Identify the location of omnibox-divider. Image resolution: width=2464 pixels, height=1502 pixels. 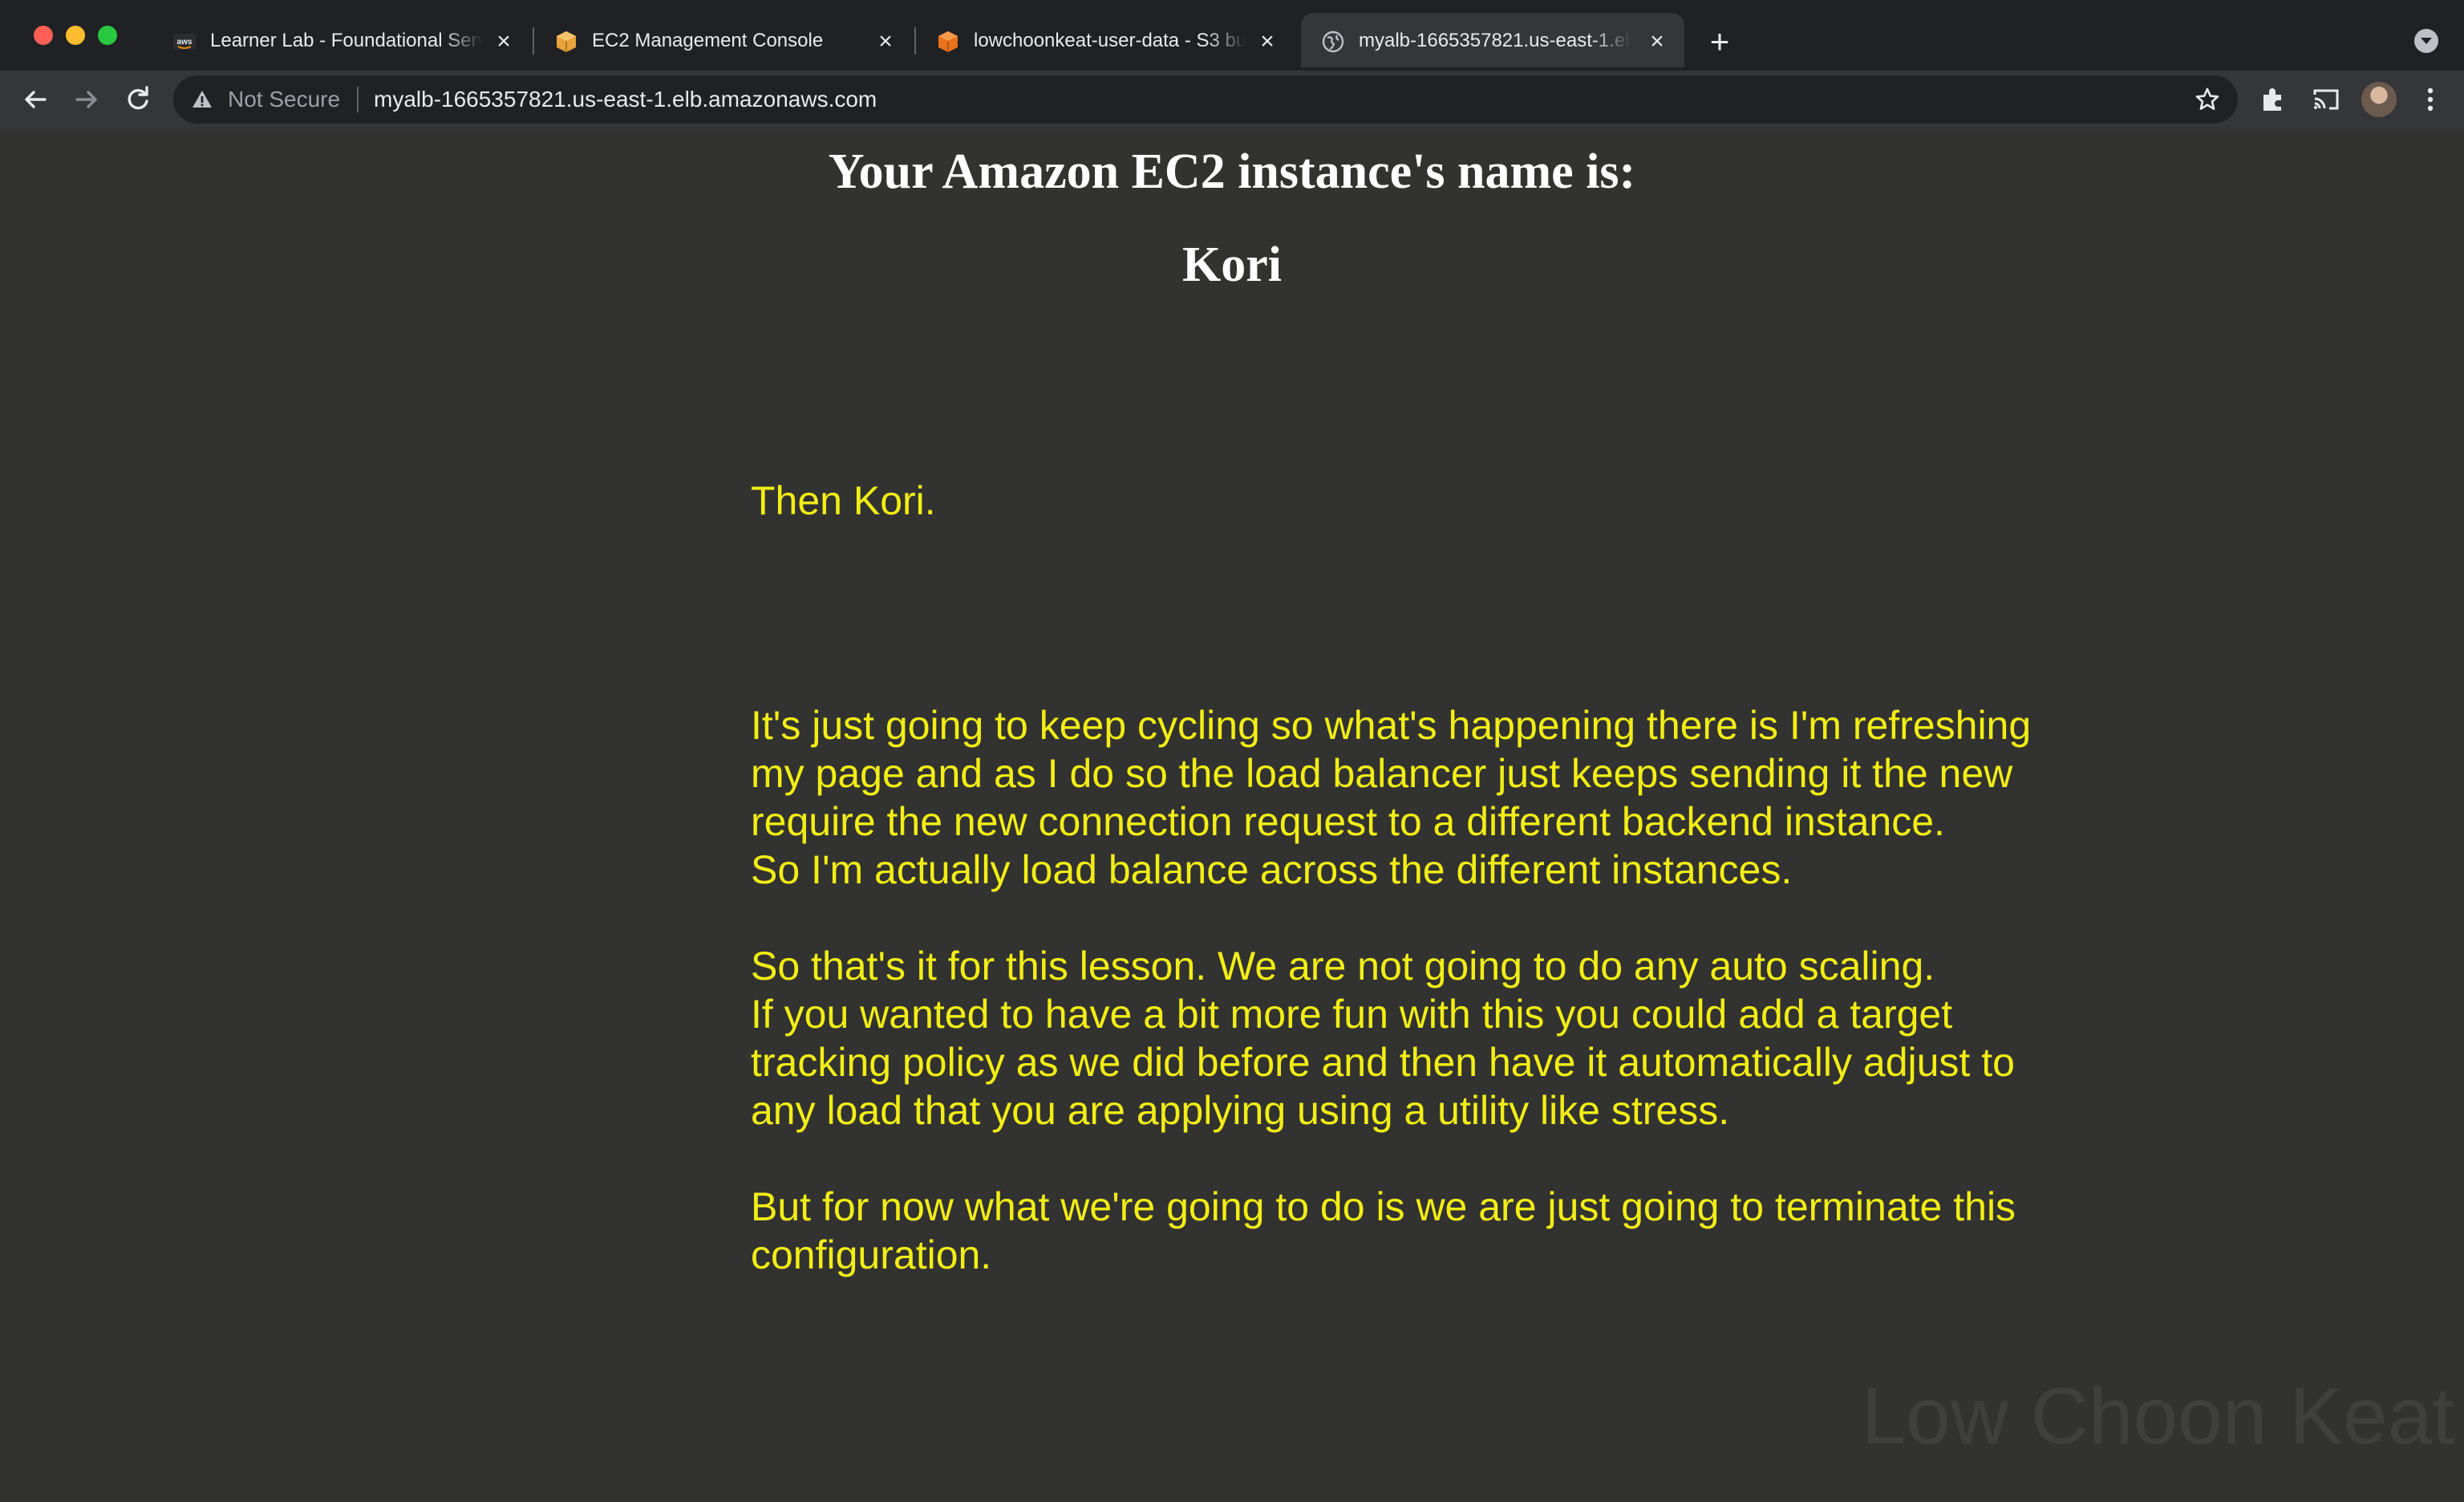
(358, 99).